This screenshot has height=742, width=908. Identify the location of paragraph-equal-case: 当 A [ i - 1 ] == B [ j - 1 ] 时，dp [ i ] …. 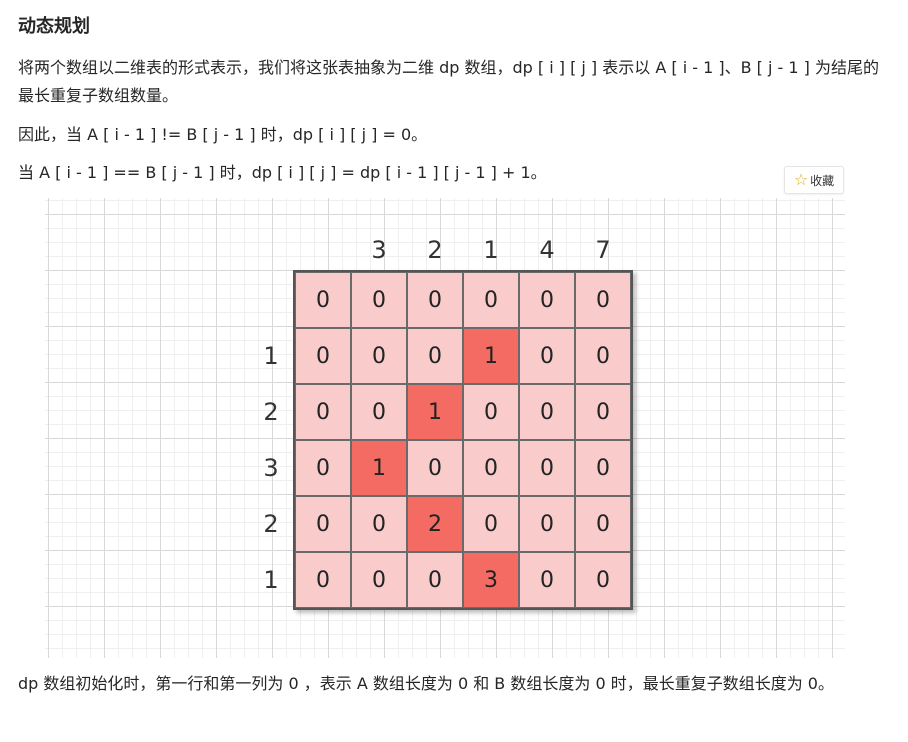
(282, 172).